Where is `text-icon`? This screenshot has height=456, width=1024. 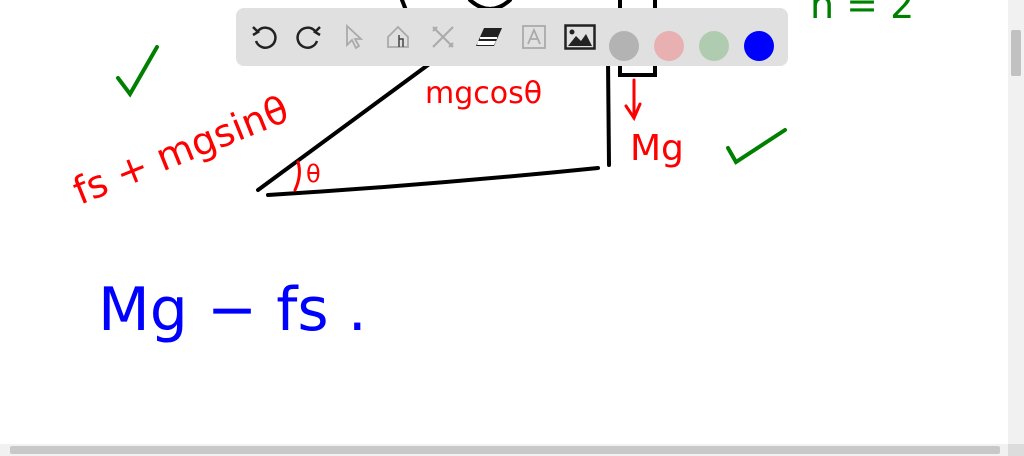 text-icon is located at coordinates (534, 37).